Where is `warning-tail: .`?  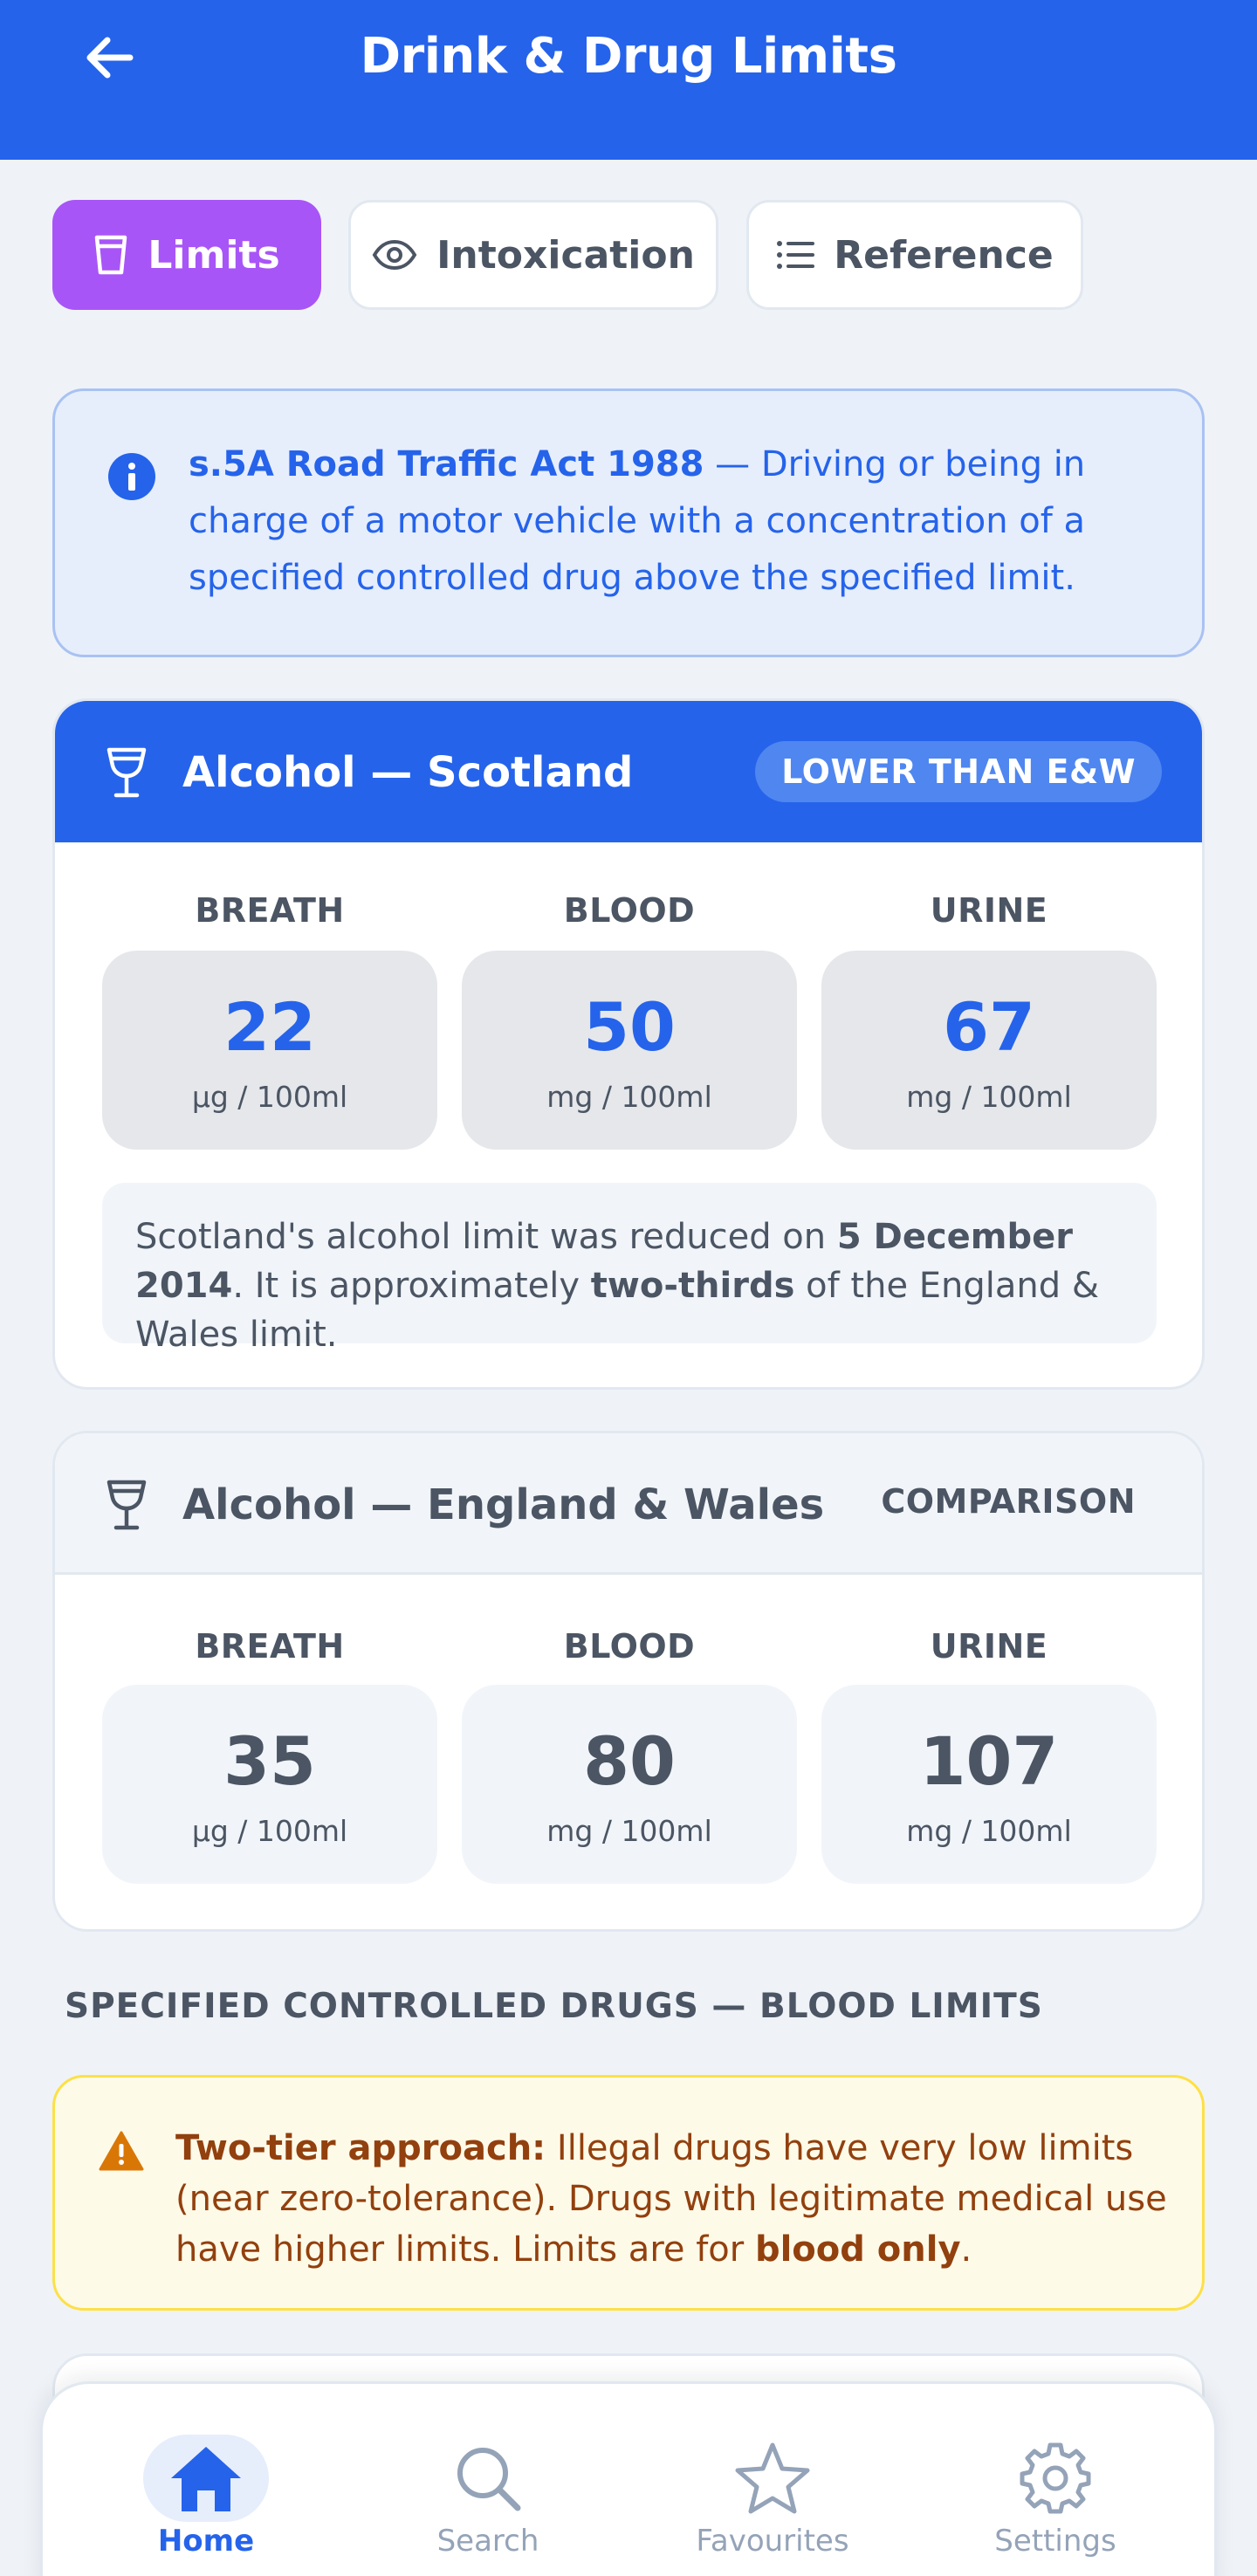
warning-tail: . is located at coordinates (966, 2249).